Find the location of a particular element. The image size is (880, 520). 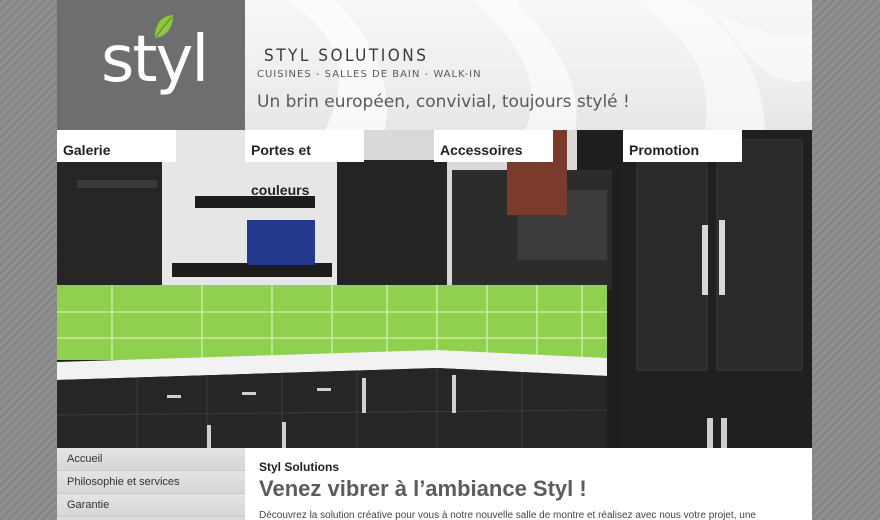

sidebar-item-philosophie: Philosophie et services is located at coordinates (151, 482).